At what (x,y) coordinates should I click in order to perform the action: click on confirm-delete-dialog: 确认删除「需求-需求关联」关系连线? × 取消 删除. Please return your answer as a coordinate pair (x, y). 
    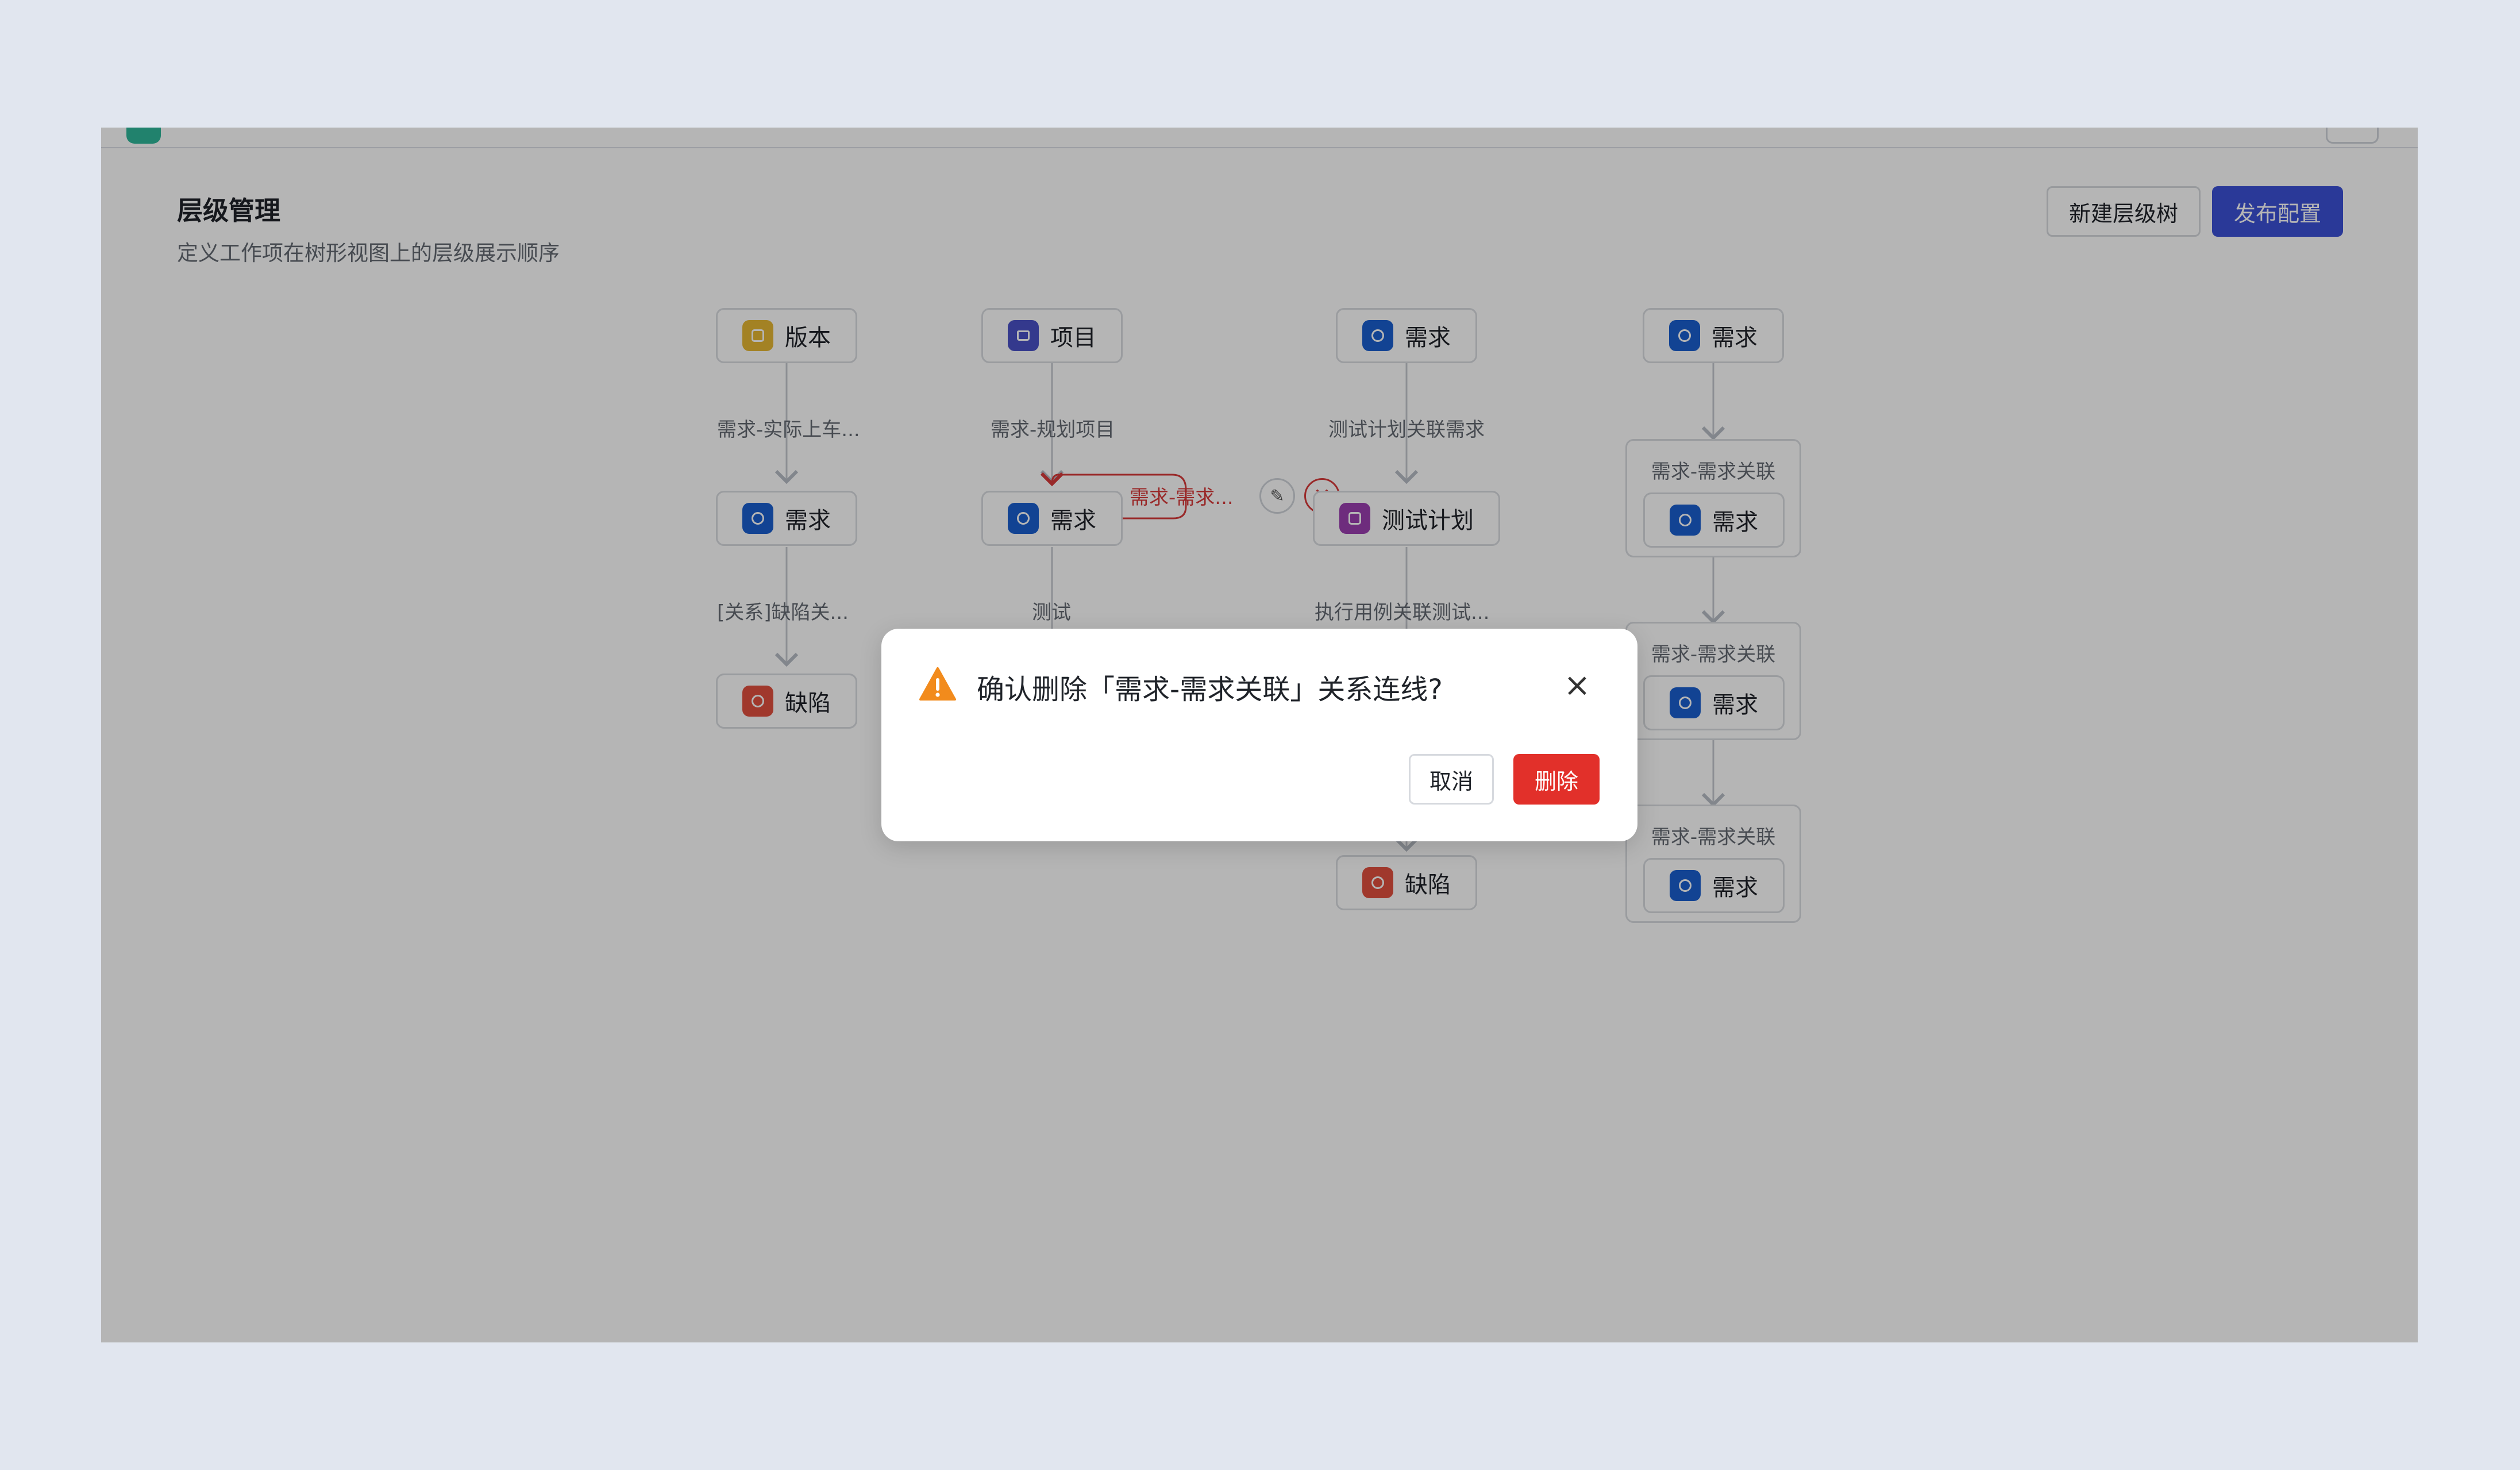
    Looking at the image, I should click on (1259, 735).